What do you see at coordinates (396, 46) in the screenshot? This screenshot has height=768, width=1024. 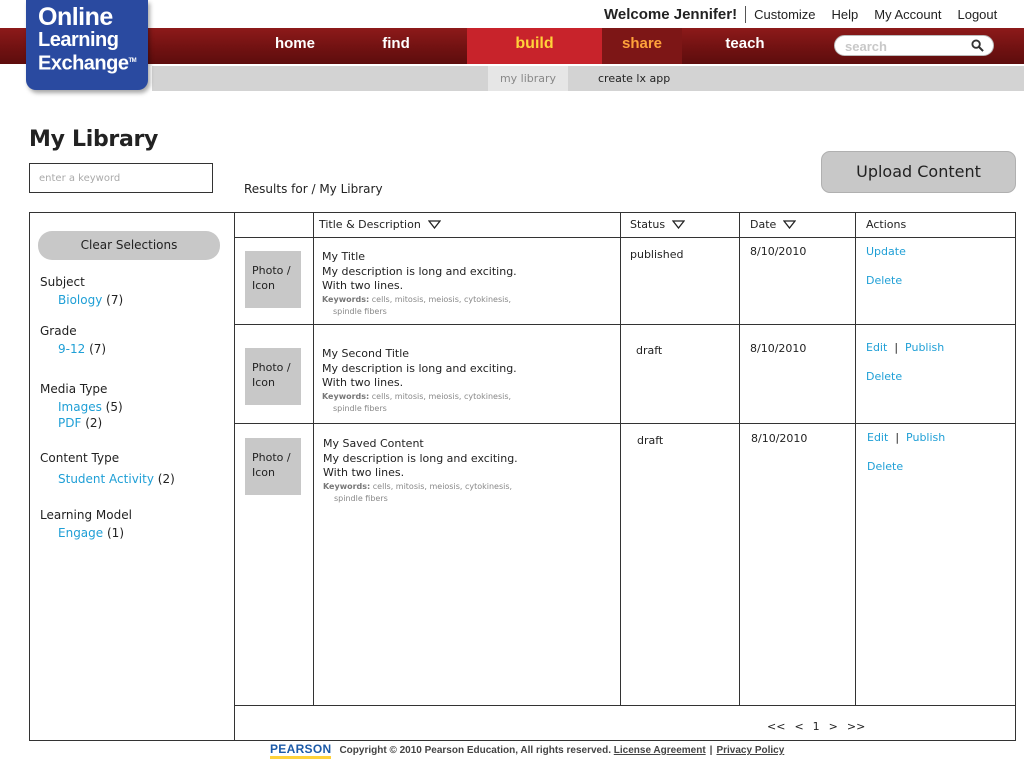 I see `nav-find: find` at bounding box center [396, 46].